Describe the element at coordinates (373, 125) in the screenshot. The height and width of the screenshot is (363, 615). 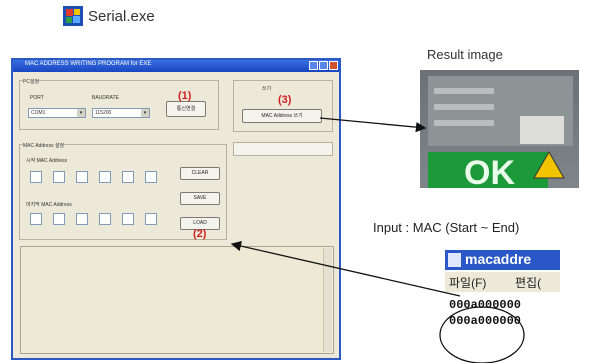
I see `arrow-to-result` at that location.